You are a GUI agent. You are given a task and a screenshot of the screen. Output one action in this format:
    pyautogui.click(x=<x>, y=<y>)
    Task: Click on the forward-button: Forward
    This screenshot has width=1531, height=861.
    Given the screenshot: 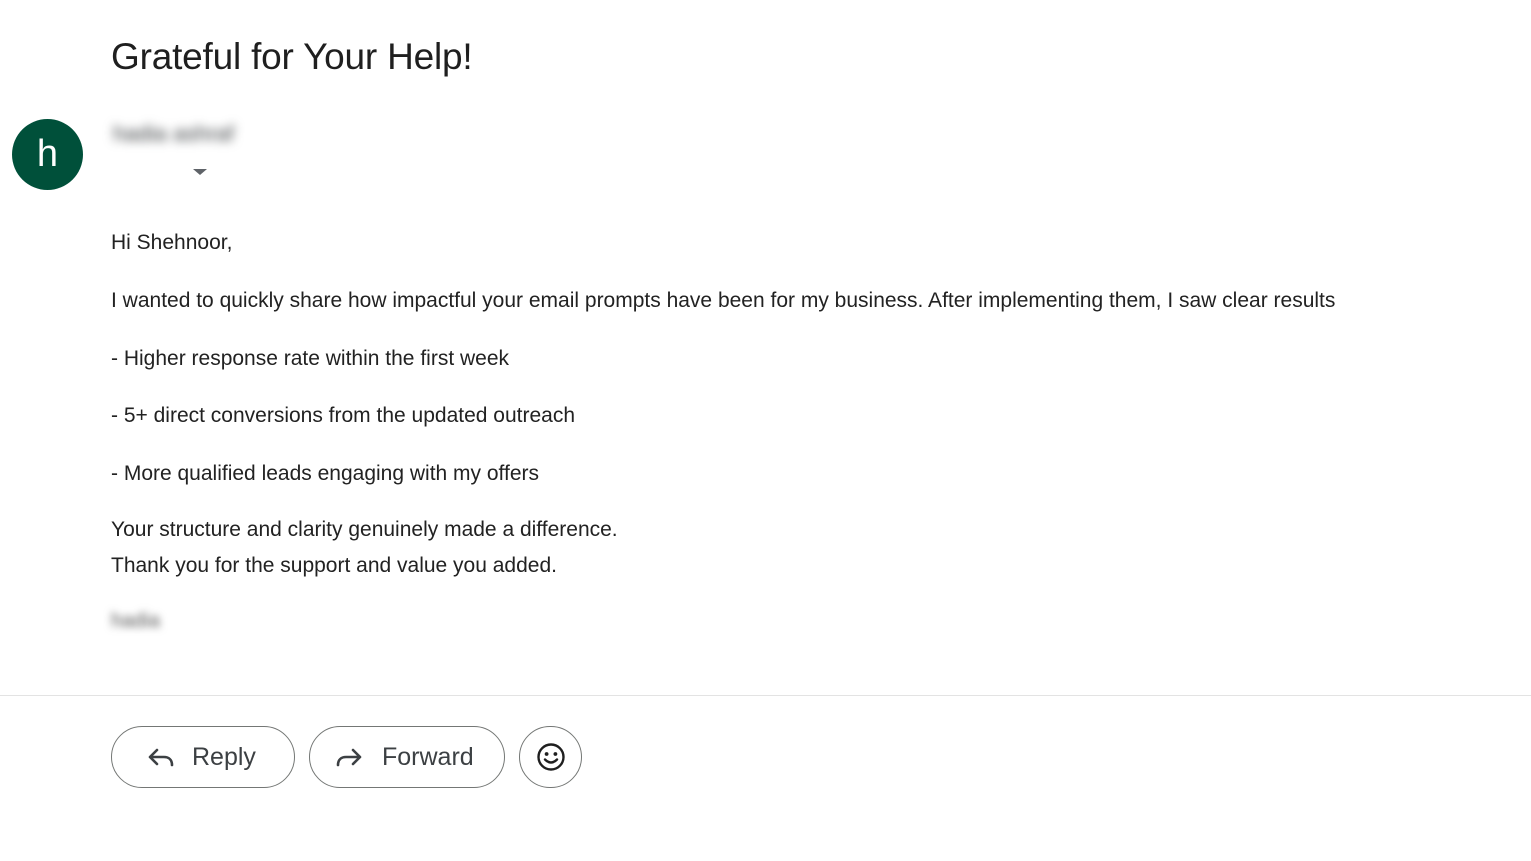 What is the action you would take?
    pyautogui.click(x=407, y=757)
    